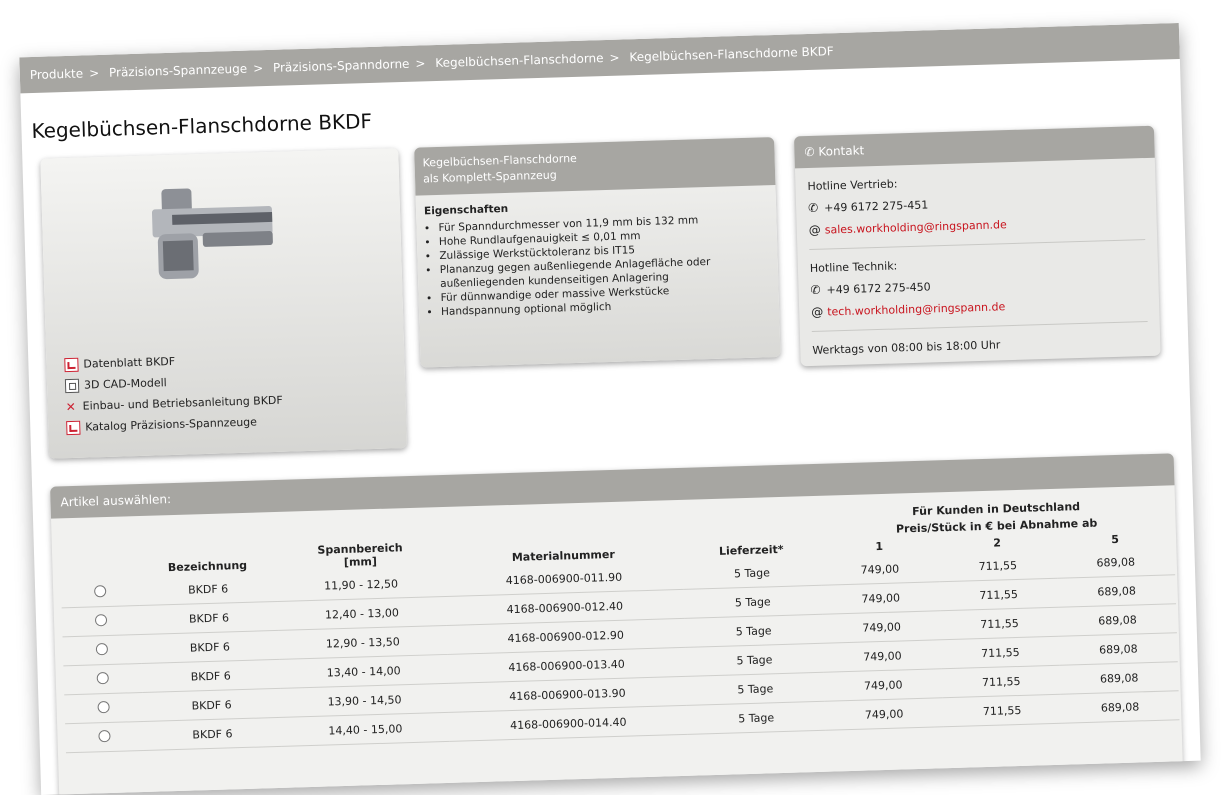 This screenshot has height=795, width=1224. What do you see at coordinates (906, 347) in the screenshot?
I see `business-hours: Werktags von 08:00 bis 18:00 Uhr` at bounding box center [906, 347].